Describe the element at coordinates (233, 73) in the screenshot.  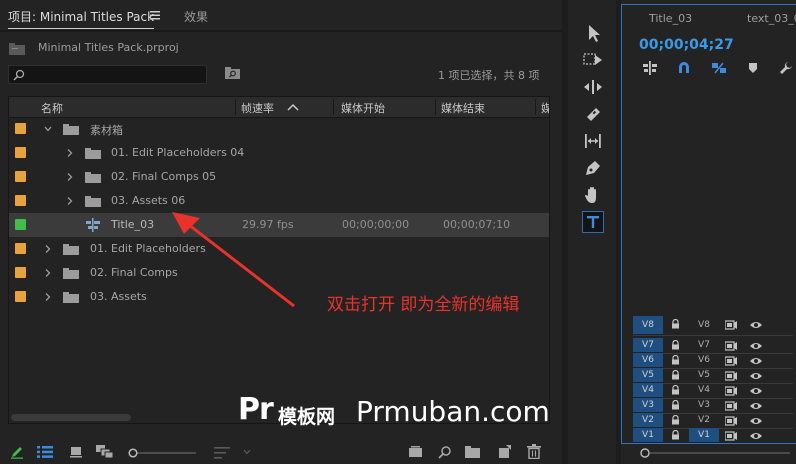
I see `new-search-bin-icon` at that location.